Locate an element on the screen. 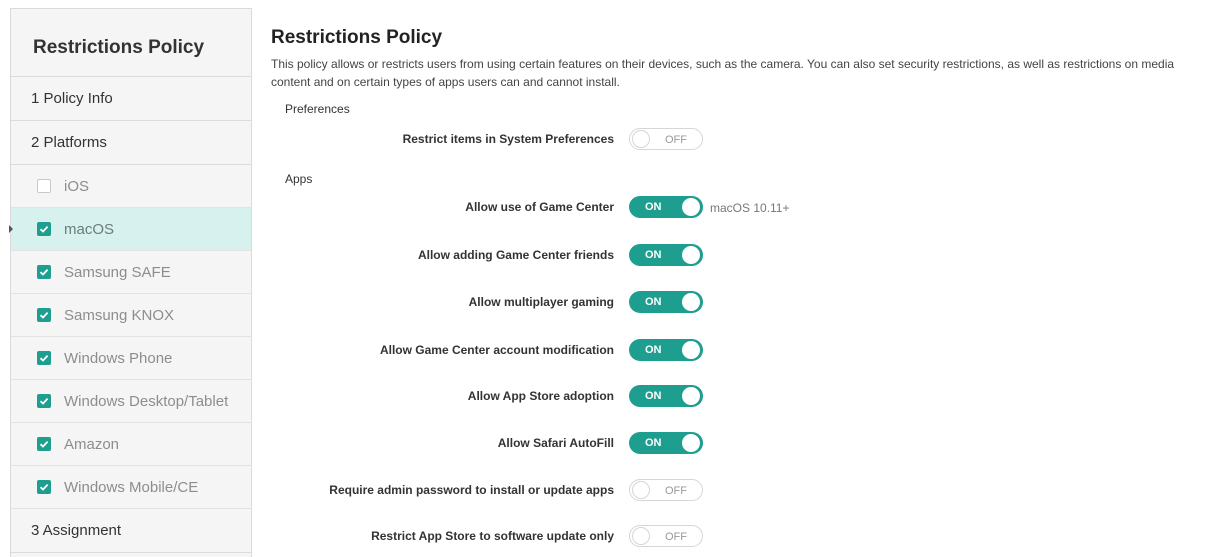 The image size is (1216, 557). setting-row-game-center: Allow use of Game Center ON macOS 10.11+ is located at coordinates (743, 208).